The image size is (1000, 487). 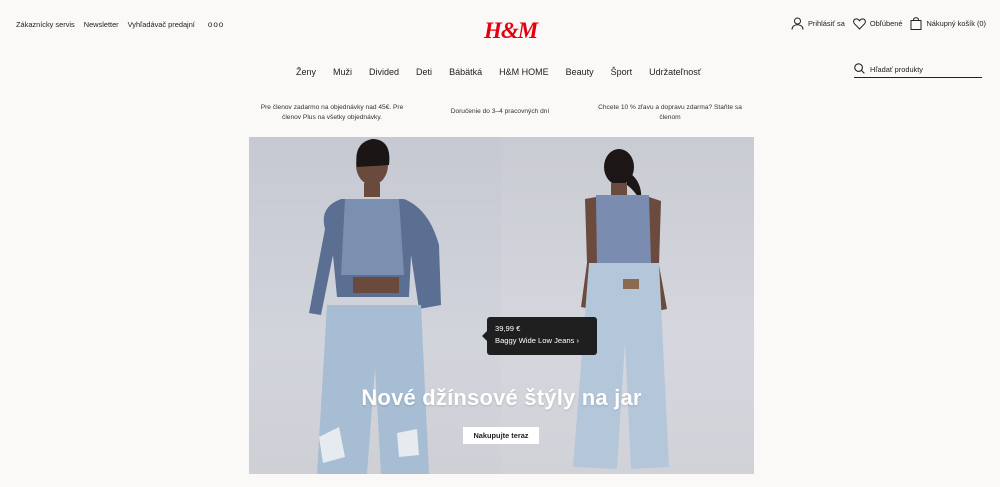 I want to click on login-button: Prihlásiť sa, so click(x=818, y=23).